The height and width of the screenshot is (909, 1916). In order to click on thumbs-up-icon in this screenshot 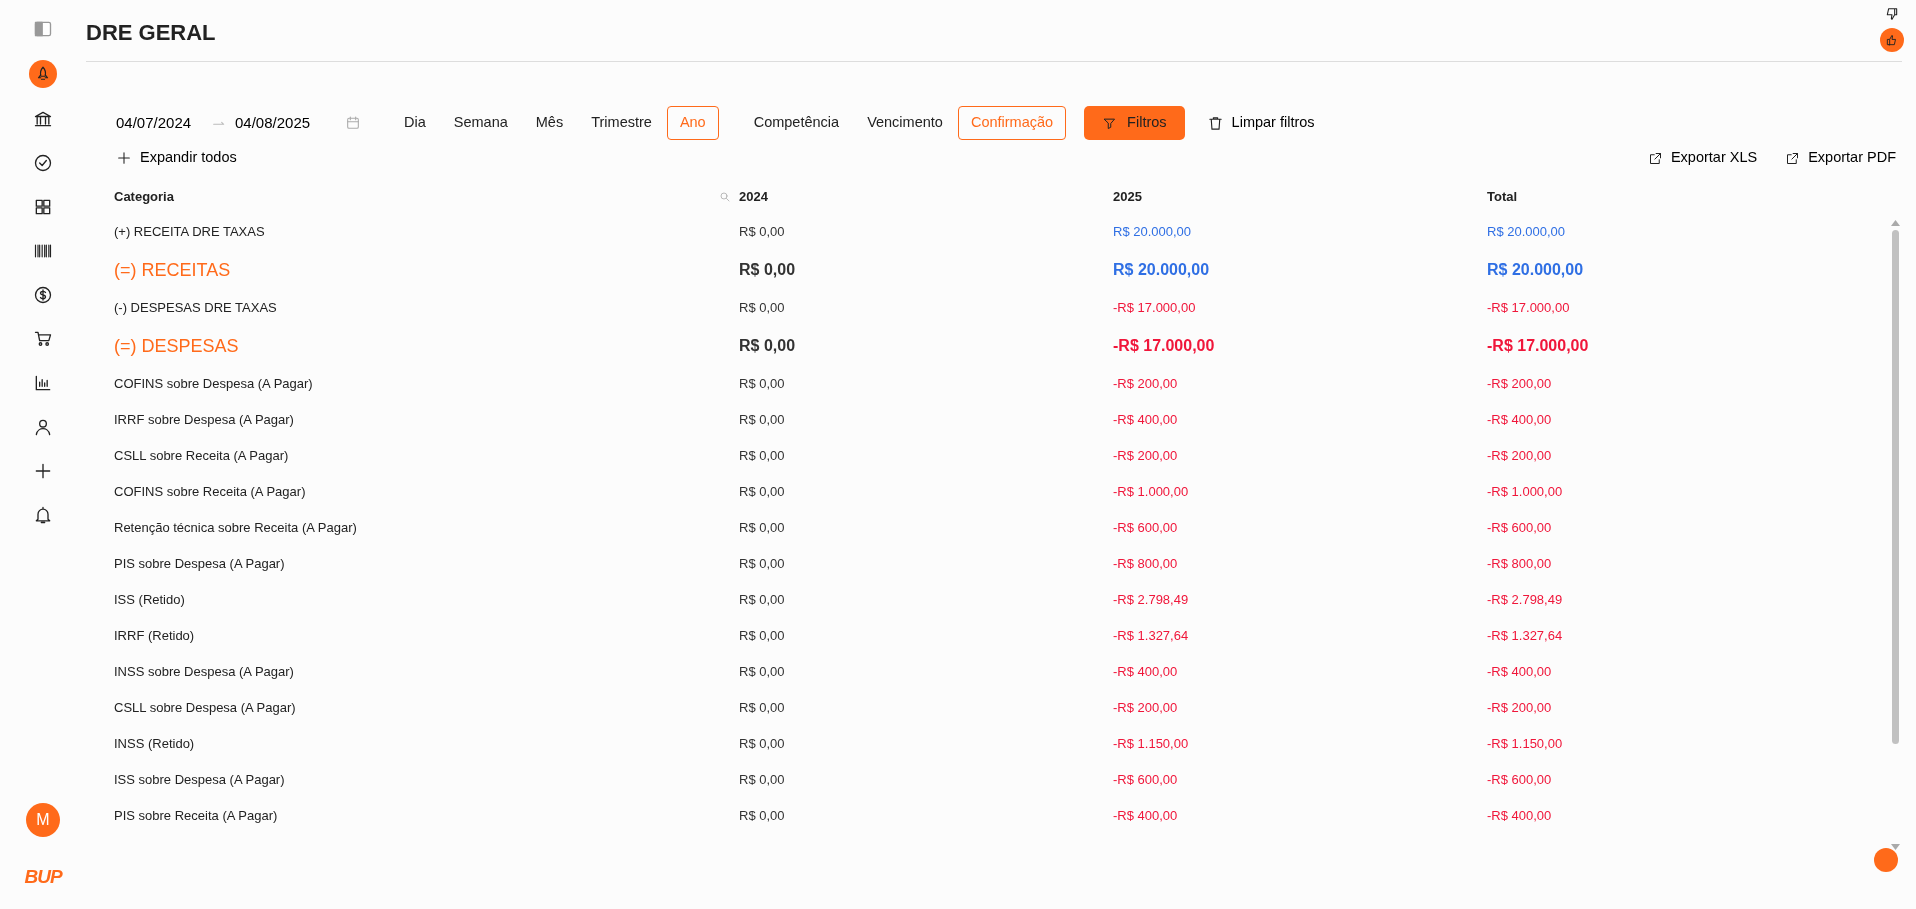, I will do `click(1892, 40)`.